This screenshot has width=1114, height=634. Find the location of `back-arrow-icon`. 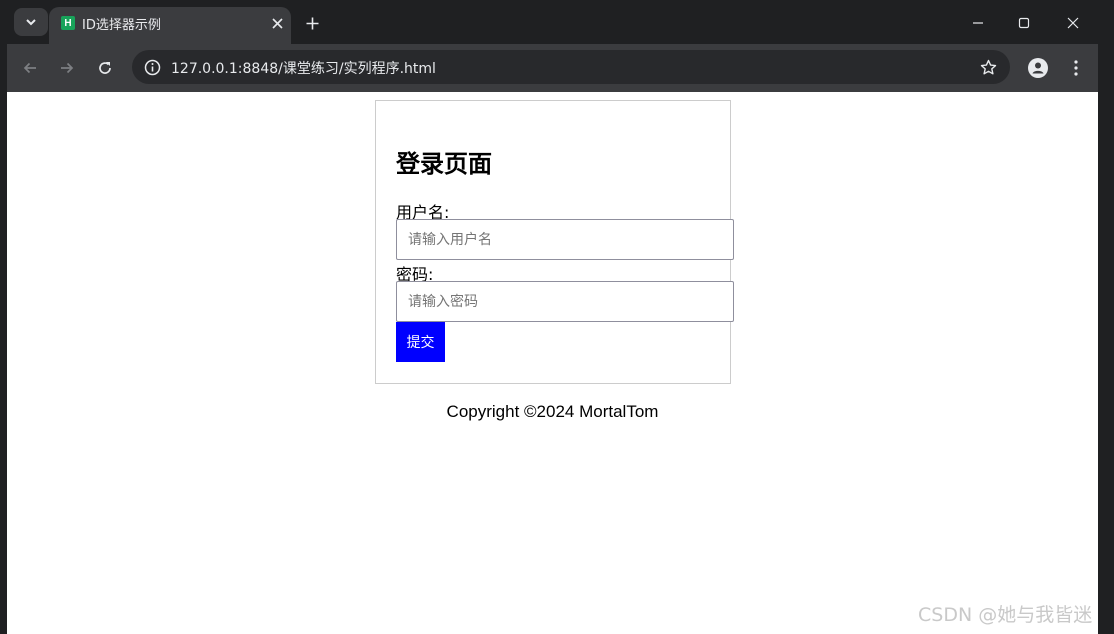

back-arrow-icon is located at coordinates (29, 68).